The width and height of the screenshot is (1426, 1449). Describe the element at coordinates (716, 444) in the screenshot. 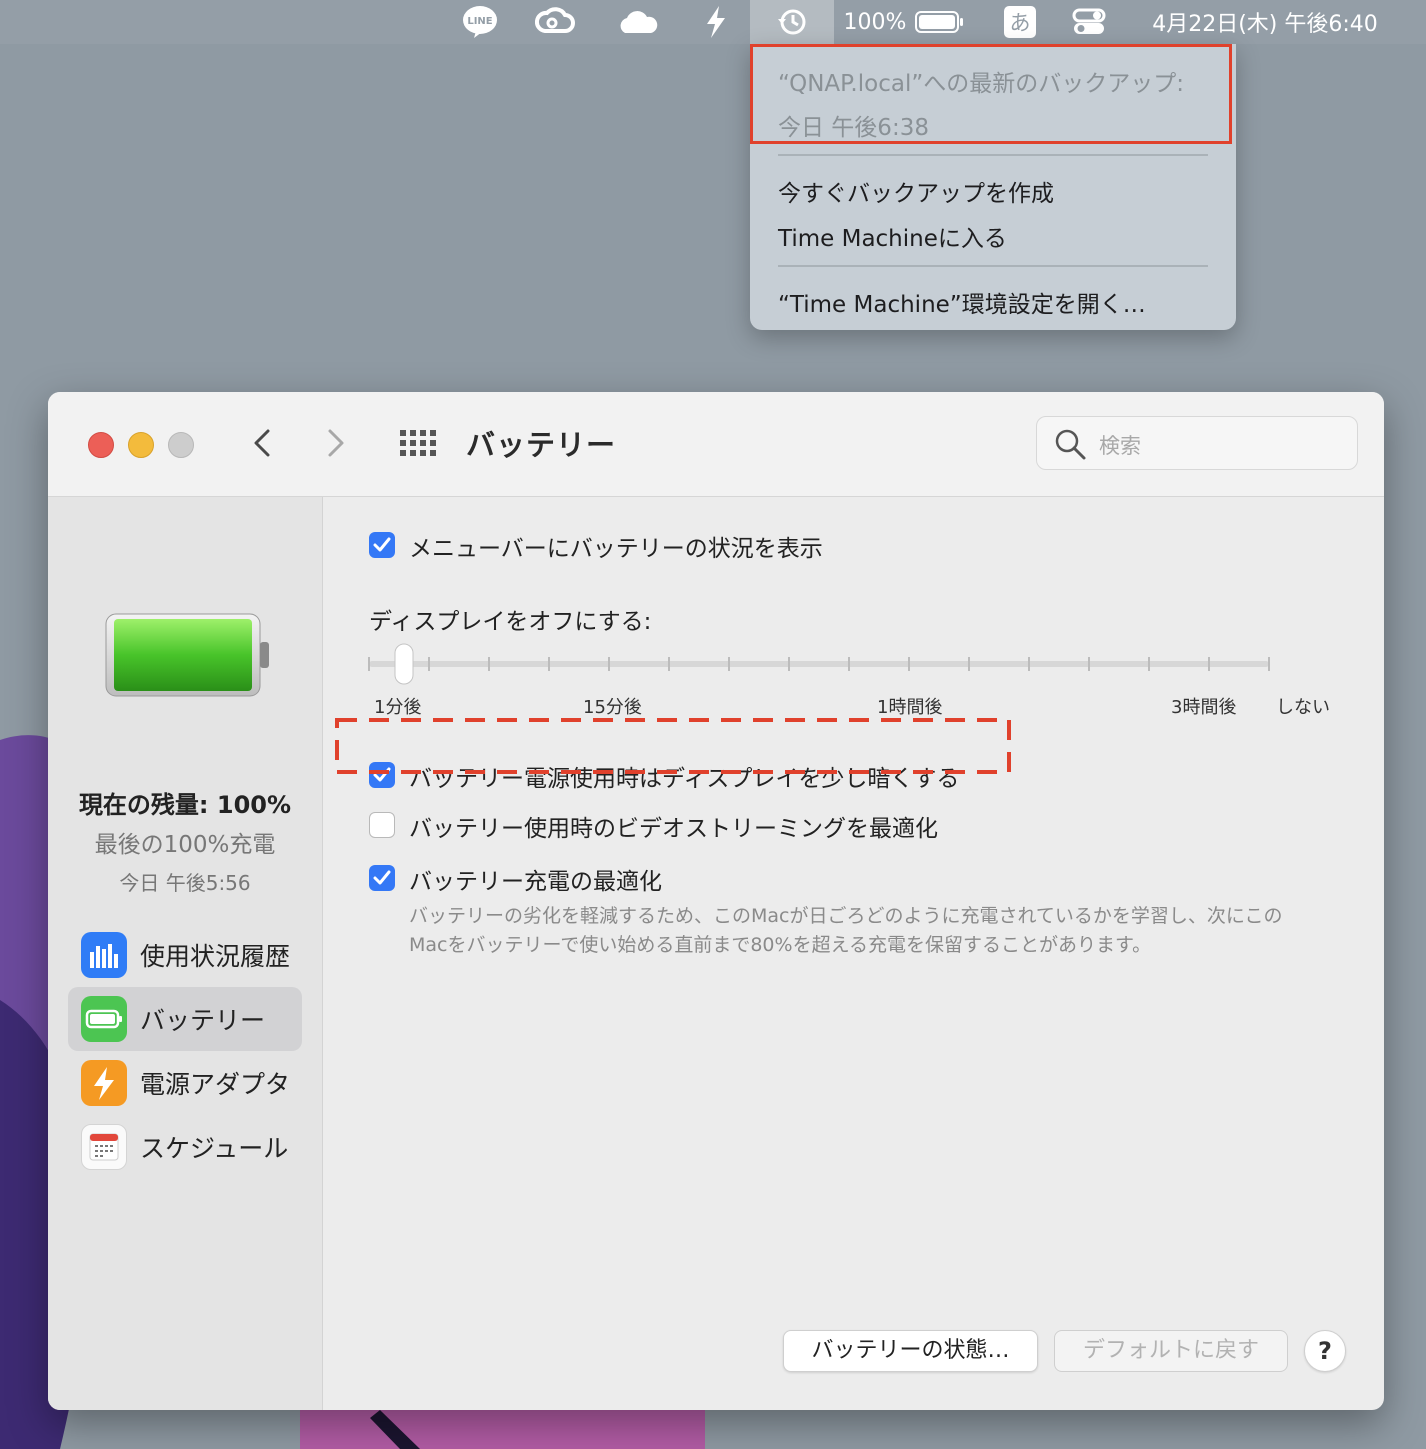

I see `window-toolbar: バッテリー 検索` at that location.